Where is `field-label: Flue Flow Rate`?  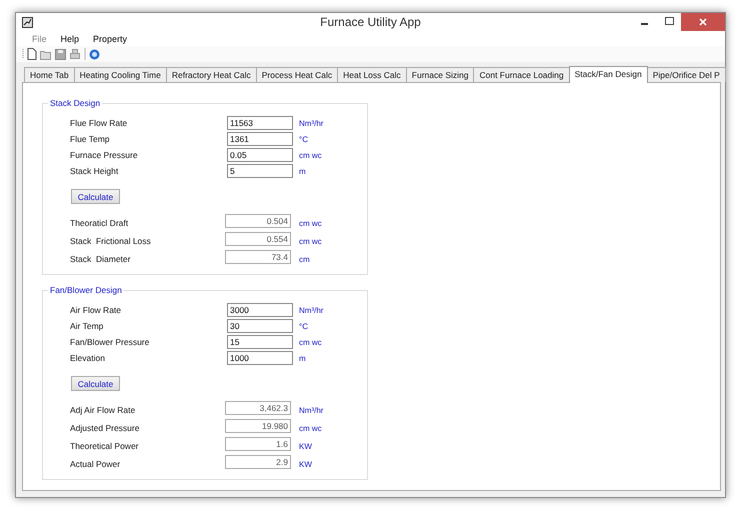
field-label: Flue Flow Rate is located at coordinates (99, 123).